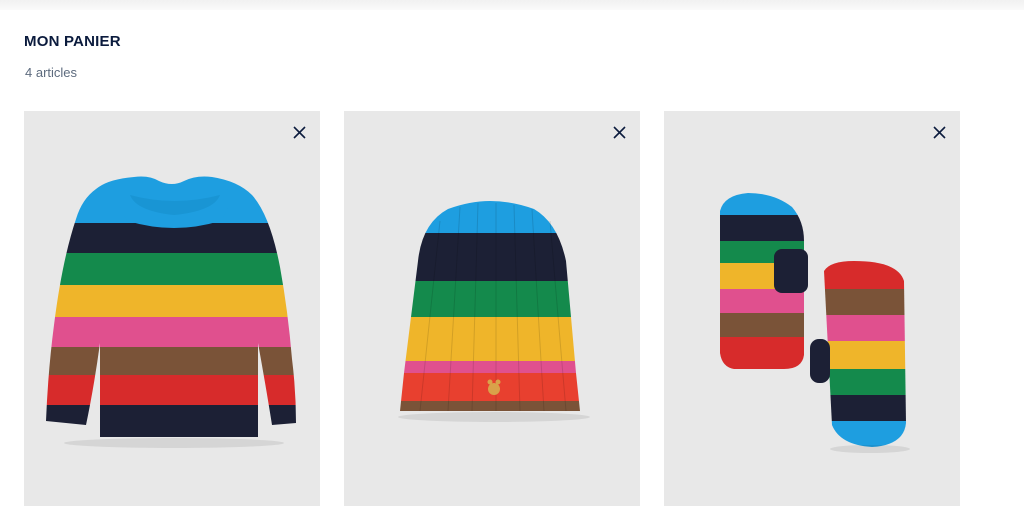 The height and width of the screenshot is (512, 1024). What do you see at coordinates (72, 41) in the screenshot?
I see `page-title: MON PANIER` at bounding box center [72, 41].